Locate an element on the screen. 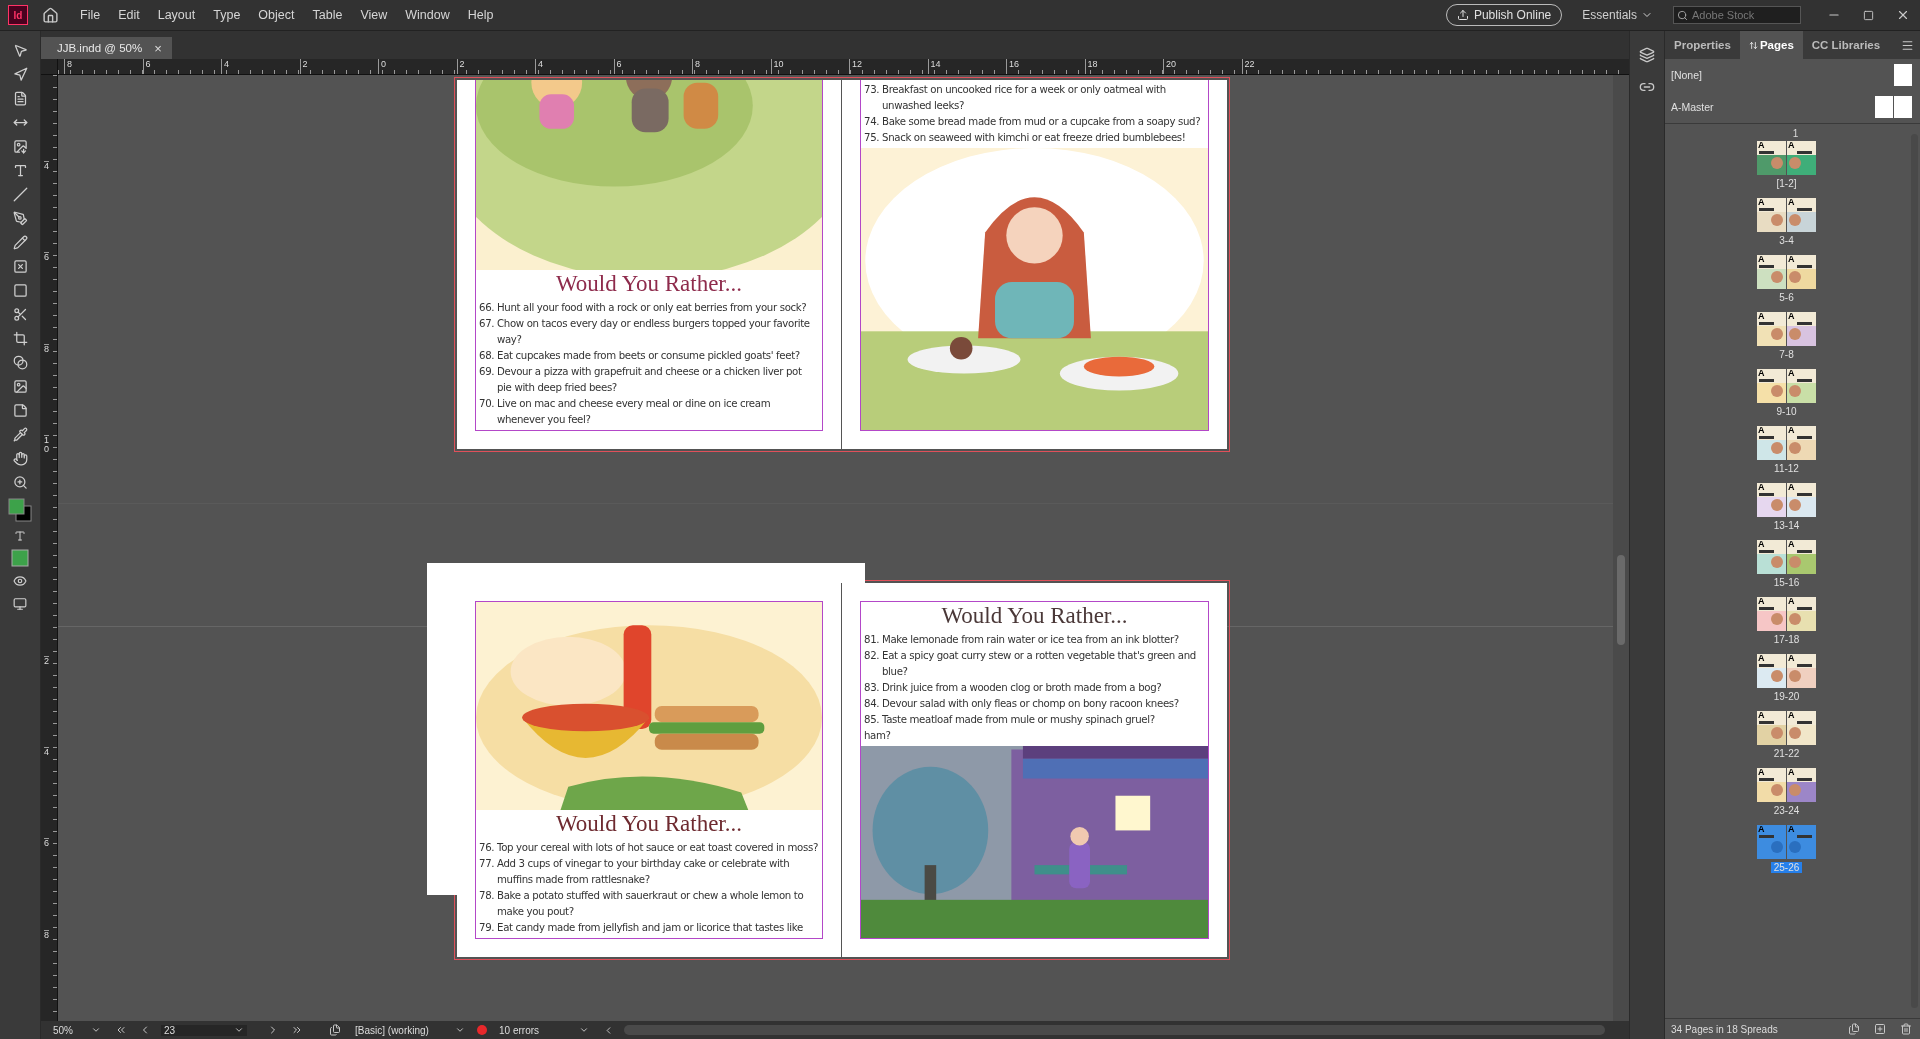  error-status-dot is located at coordinates (482, 1030).